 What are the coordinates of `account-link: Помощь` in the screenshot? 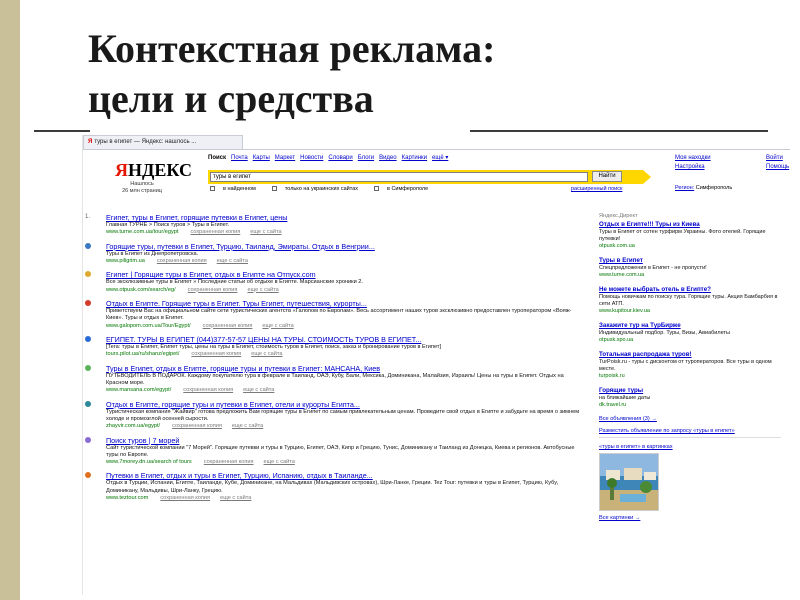 It's located at (777, 167).